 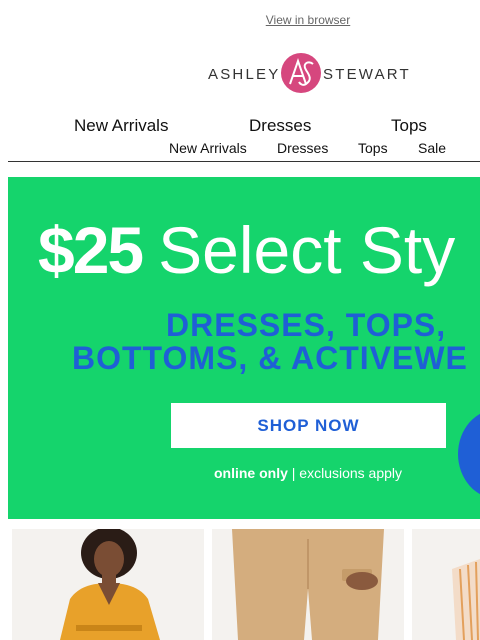 What do you see at coordinates (244, 161) in the screenshot?
I see `nav-divider` at bounding box center [244, 161].